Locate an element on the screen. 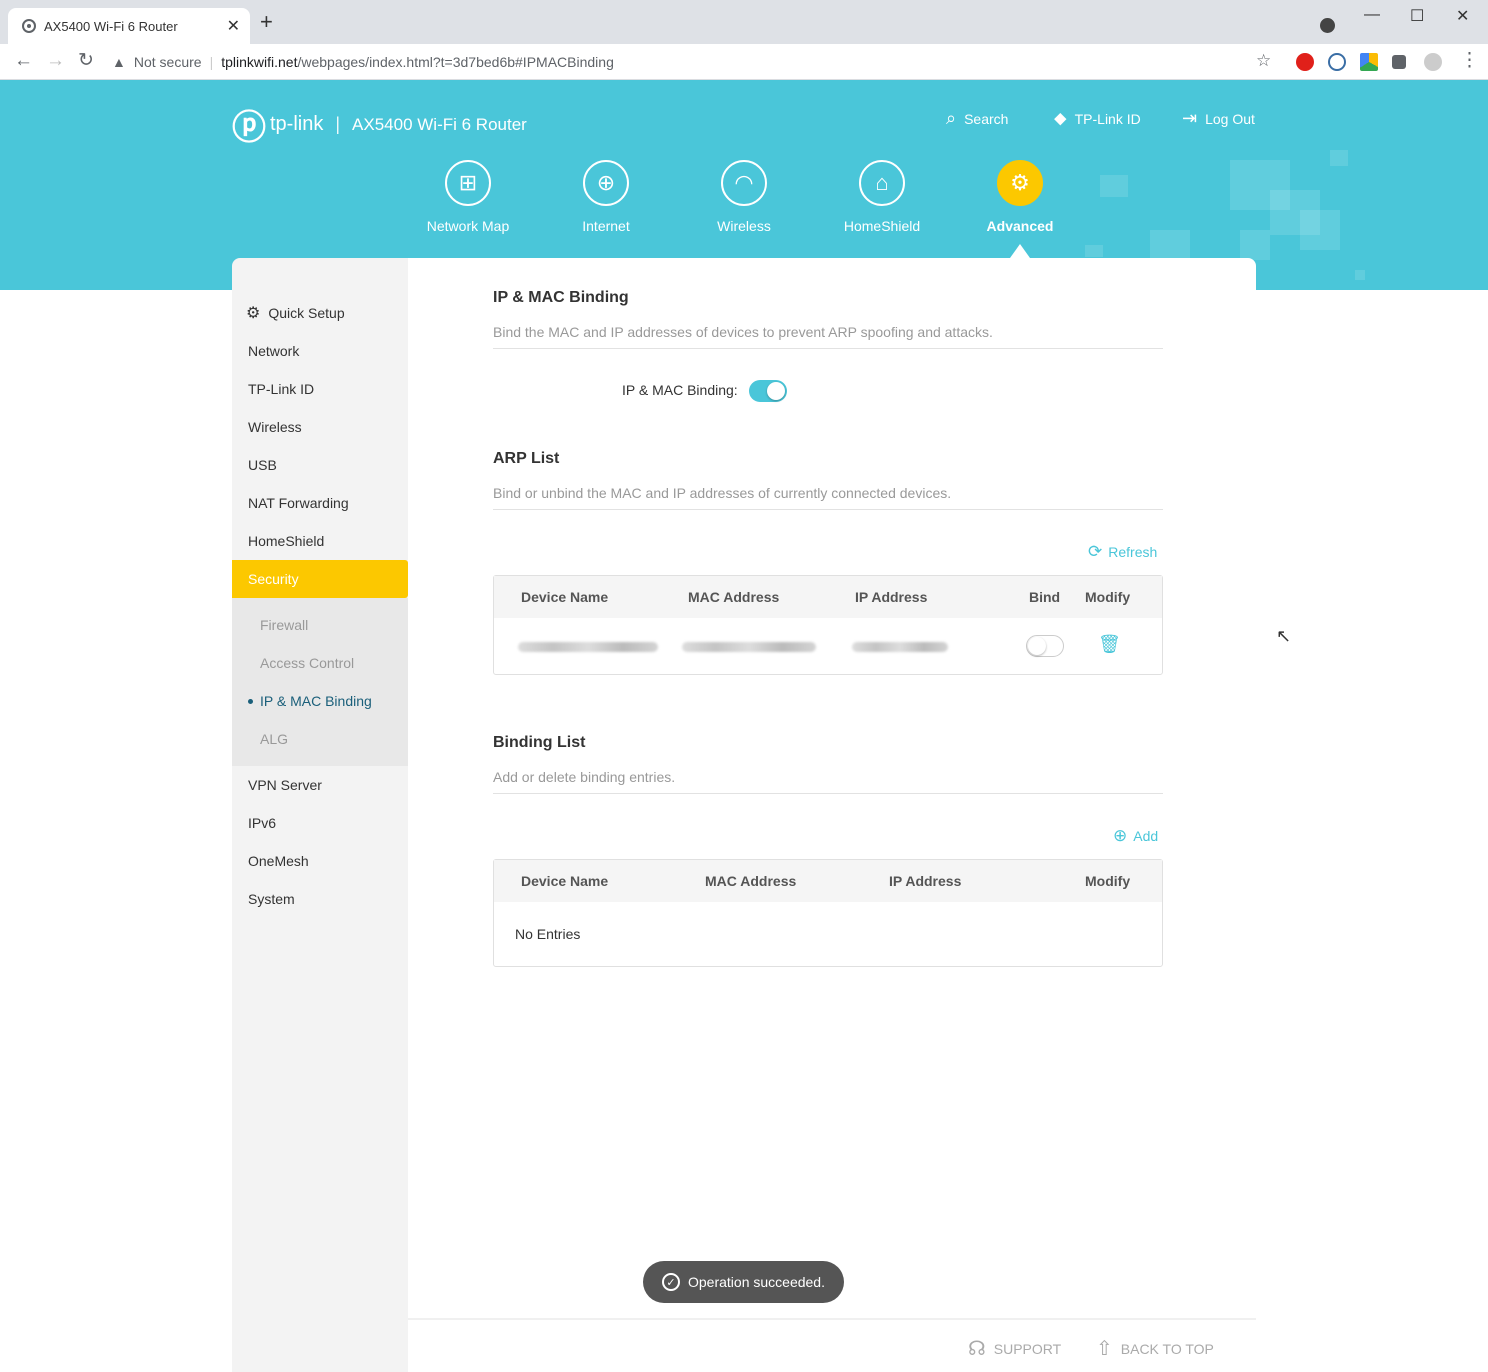 The width and height of the screenshot is (1488, 1372). sidebar-item-network: Network is located at coordinates (320, 351).